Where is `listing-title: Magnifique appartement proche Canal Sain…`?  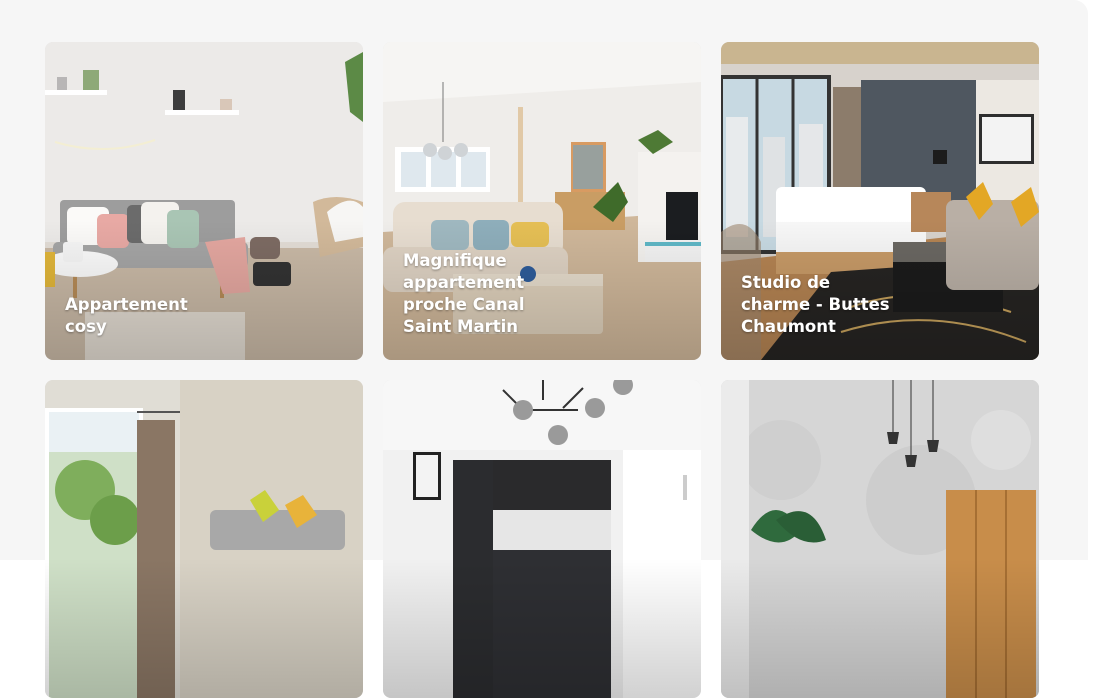
listing-title: Magnifique appartement proche Canal Sain… is located at coordinates (464, 293).